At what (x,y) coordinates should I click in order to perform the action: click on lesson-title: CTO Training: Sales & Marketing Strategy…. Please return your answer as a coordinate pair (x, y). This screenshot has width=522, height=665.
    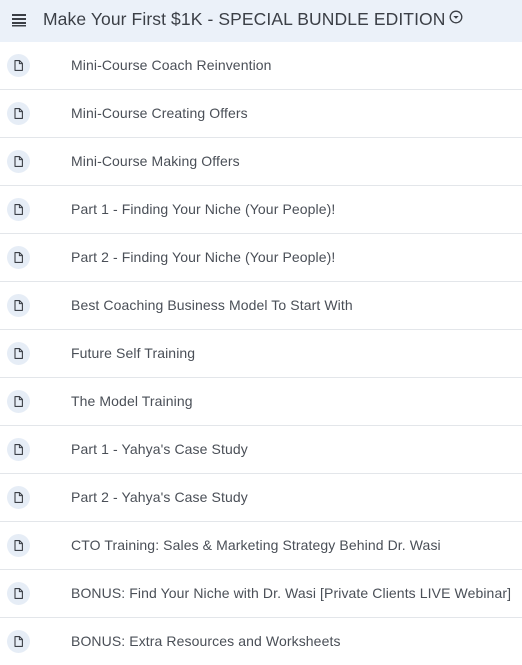
    Looking at the image, I should click on (256, 545).